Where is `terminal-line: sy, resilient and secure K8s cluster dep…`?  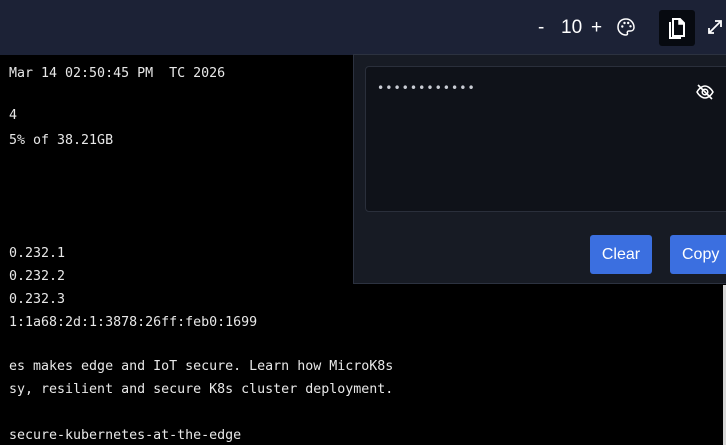
terminal-line: sy, resilient and secure K8s cluster dep… is located at coordinates (201, 389).